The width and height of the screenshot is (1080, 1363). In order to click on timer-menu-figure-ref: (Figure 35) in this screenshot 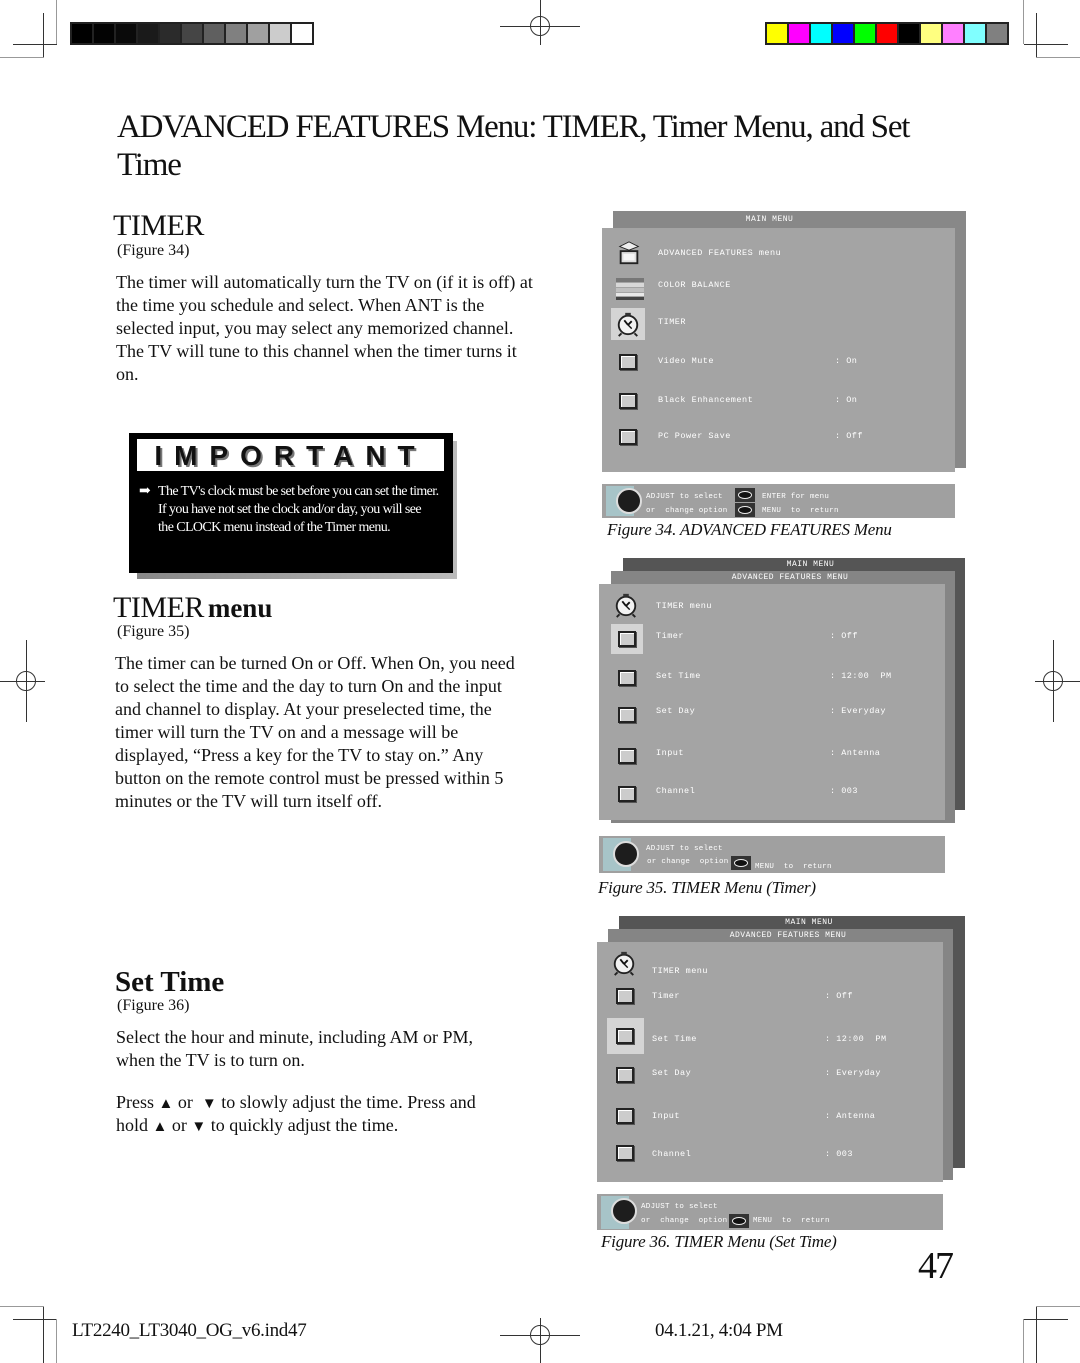, I will do `click(153, 631)`.